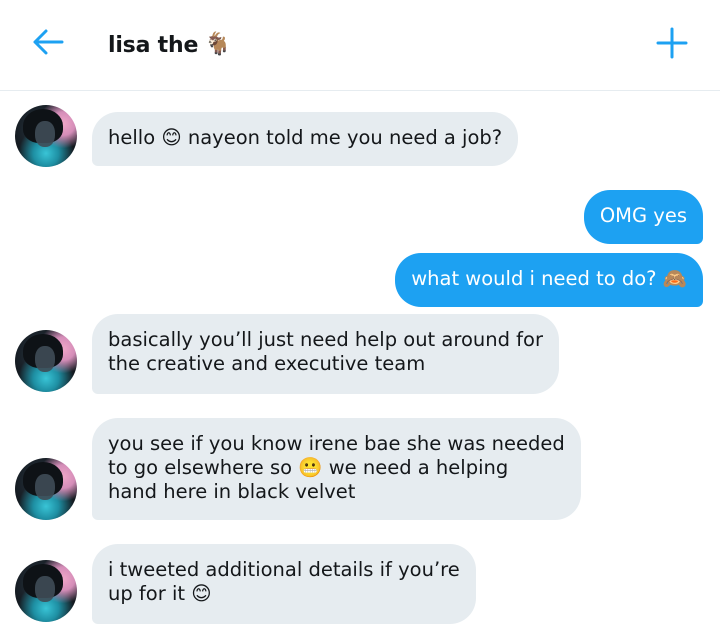 This screenshot has width=720, height=643. I want to click on back-button, so click(48, 42).